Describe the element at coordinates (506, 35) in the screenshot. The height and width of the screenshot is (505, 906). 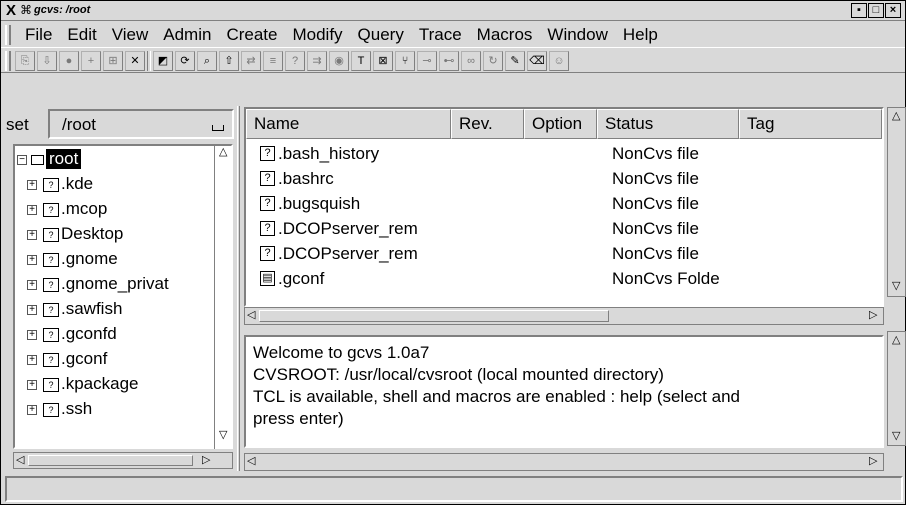
I see `menu-macros: Macros` at that location.